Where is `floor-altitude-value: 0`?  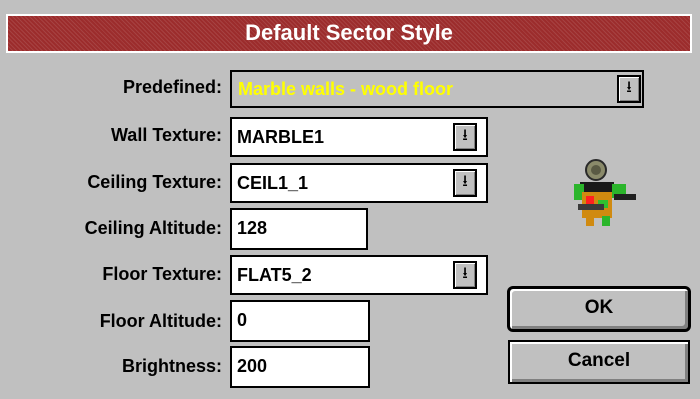 floor-altitude-value: 0 is located at coordinates (242, 320).